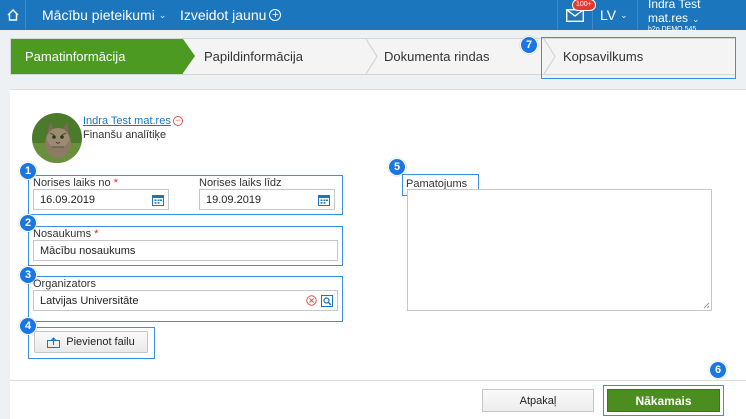  What do you see at coordinates (674, 12) in the screenshot?
I see `user-name: Indra Test mat.res ⌄` at bounding box center [674, 12].